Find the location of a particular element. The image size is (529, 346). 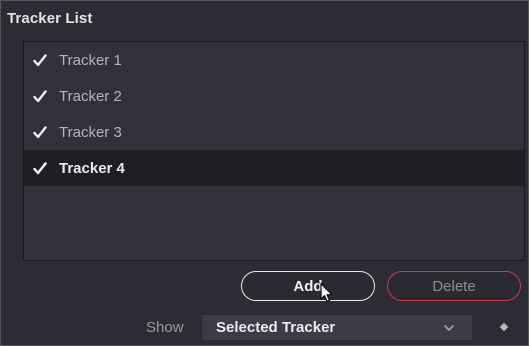

tracker-label: Tracker 3 is located at coordinates (90, 132).